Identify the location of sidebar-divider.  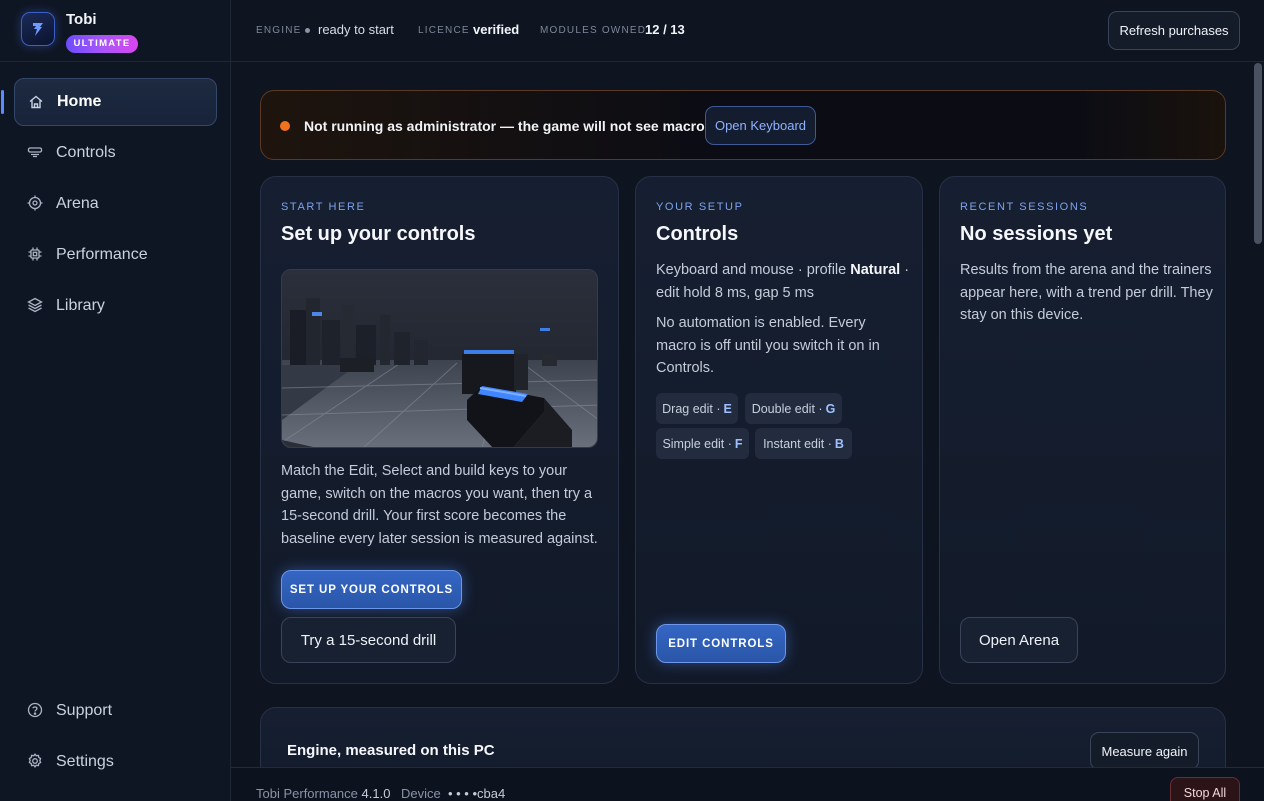
(115, 61).